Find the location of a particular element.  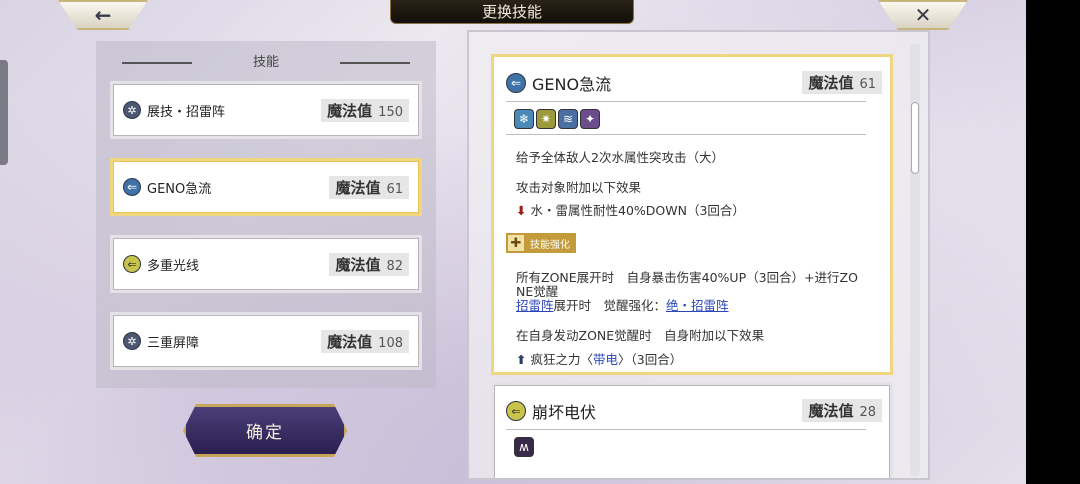

skill-card-geno: ⇐ GENO急流 魔法值 61 is located at coordinates (266, 187).